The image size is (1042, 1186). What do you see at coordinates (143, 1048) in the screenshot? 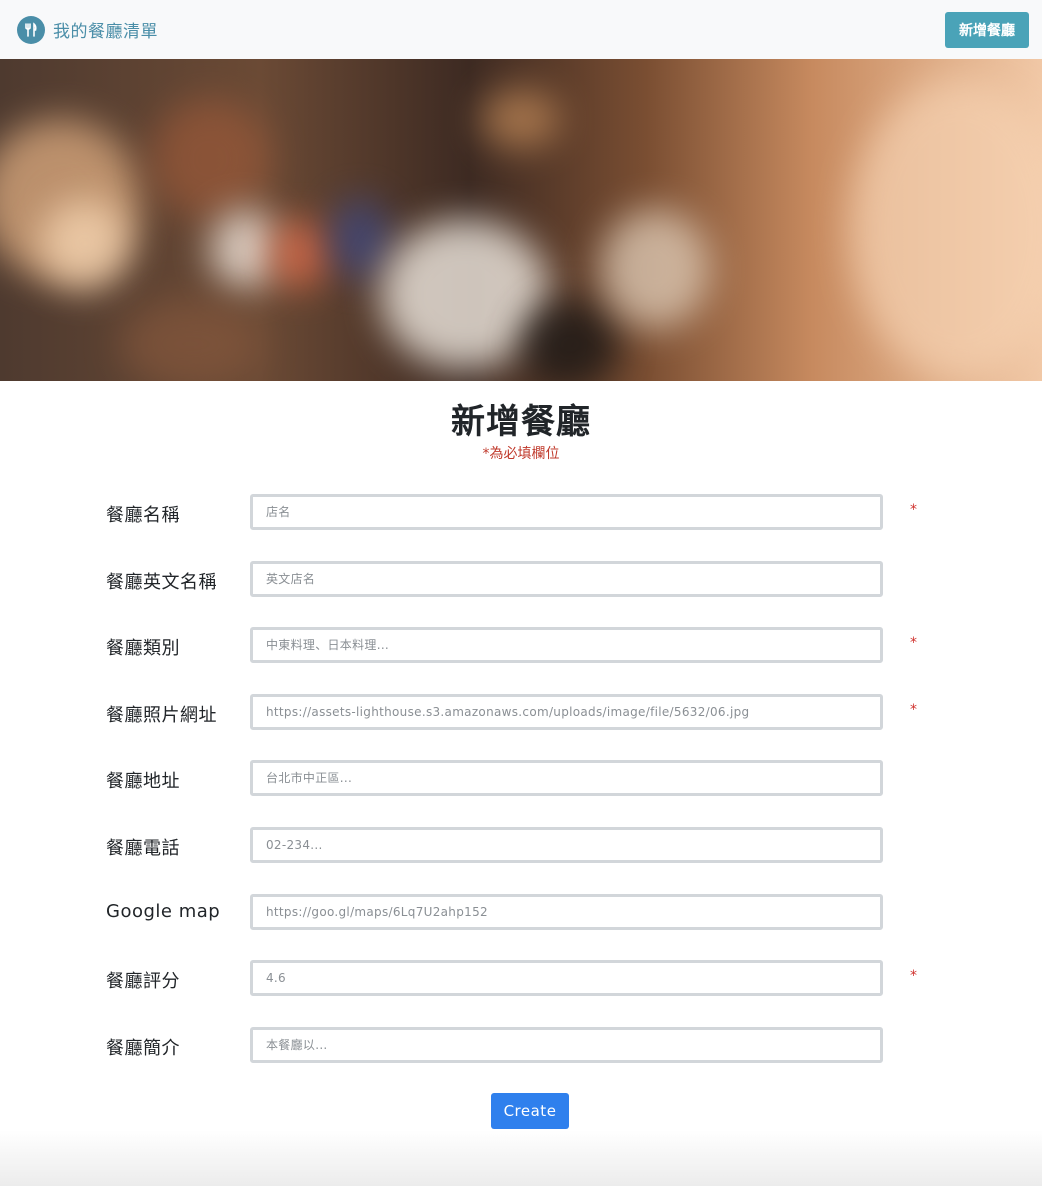
I see `field-label: 餐廳簡介` at bounding box center [143, 1048].